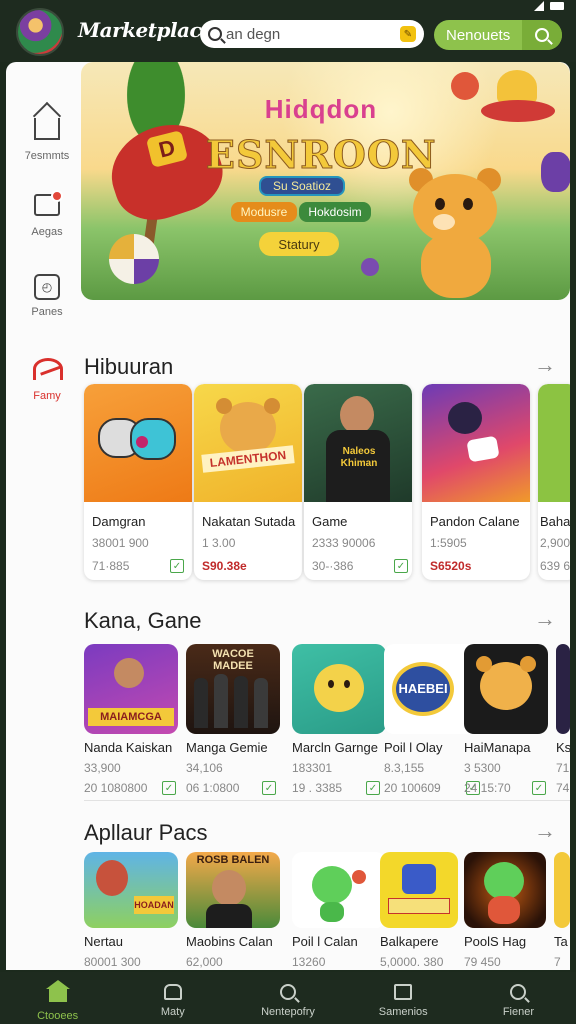 The height and width of the screenshot is (1024, 576). I want to click on game-tile: Poil l Calan 13260, so click(339, 910).